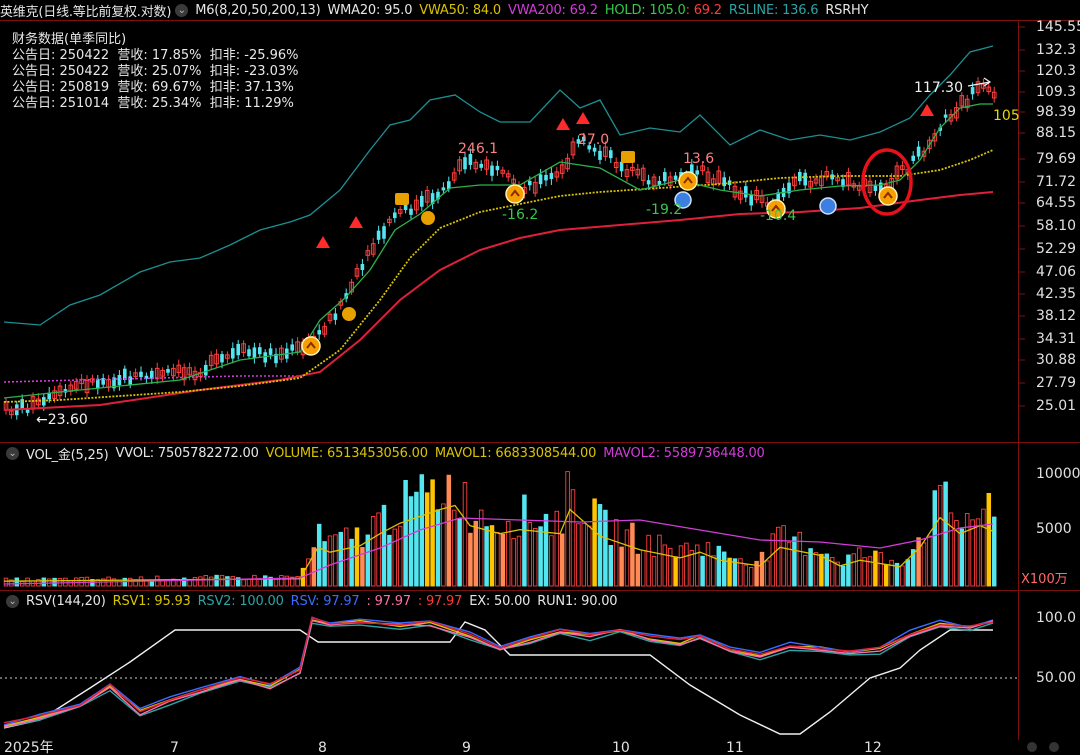 This screenshot has height=755, width=1080. Describe the element at coordinates (1056, 182) in the screenshot. I see `price-axis-label: 71.72` at that location.